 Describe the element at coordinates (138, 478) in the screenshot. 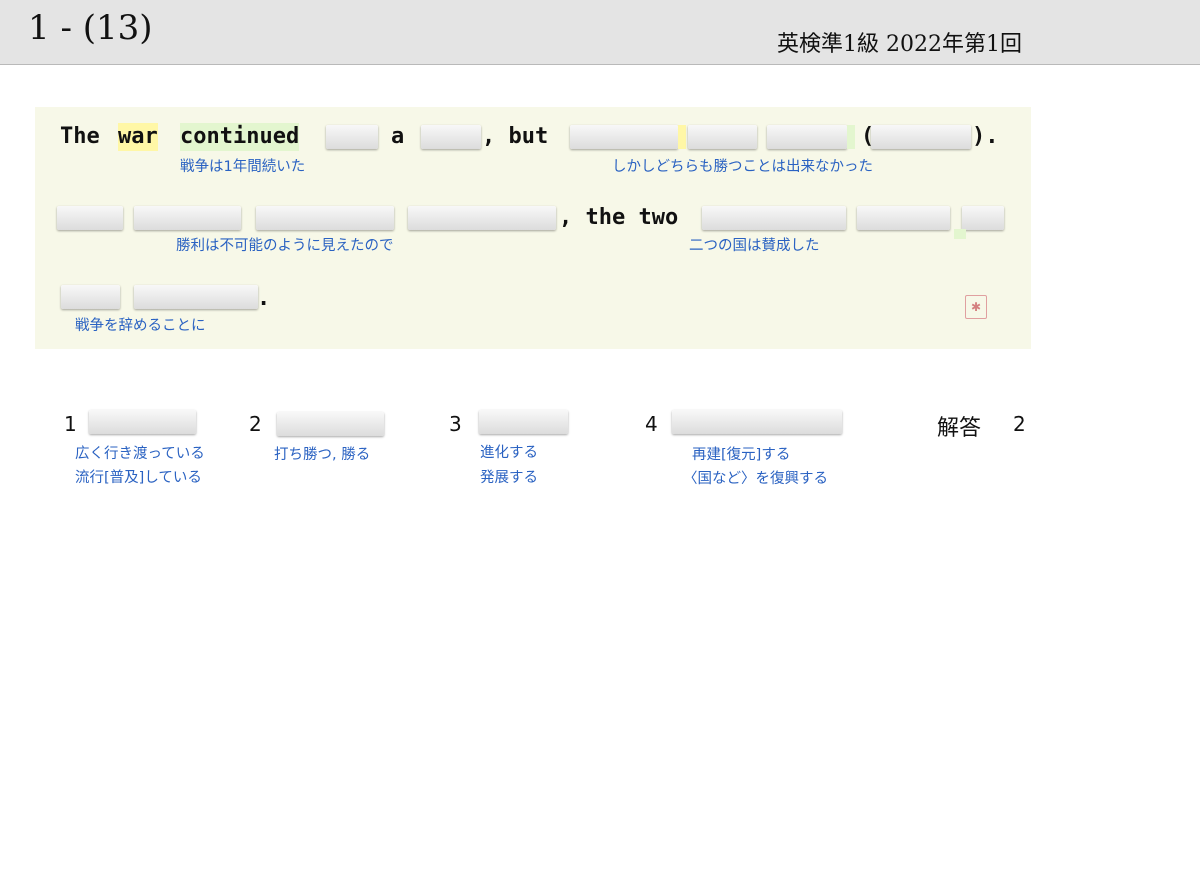

I see `option-1-gloss: 流行[普及]している` at that location.